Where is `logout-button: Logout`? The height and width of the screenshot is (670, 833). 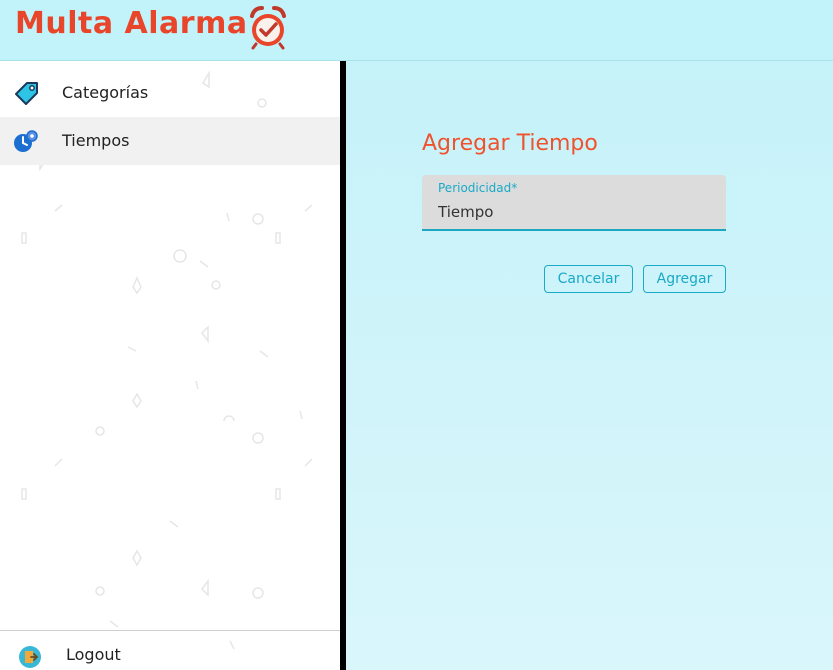 logout-button: Logout is located at coordinates (170, 650).